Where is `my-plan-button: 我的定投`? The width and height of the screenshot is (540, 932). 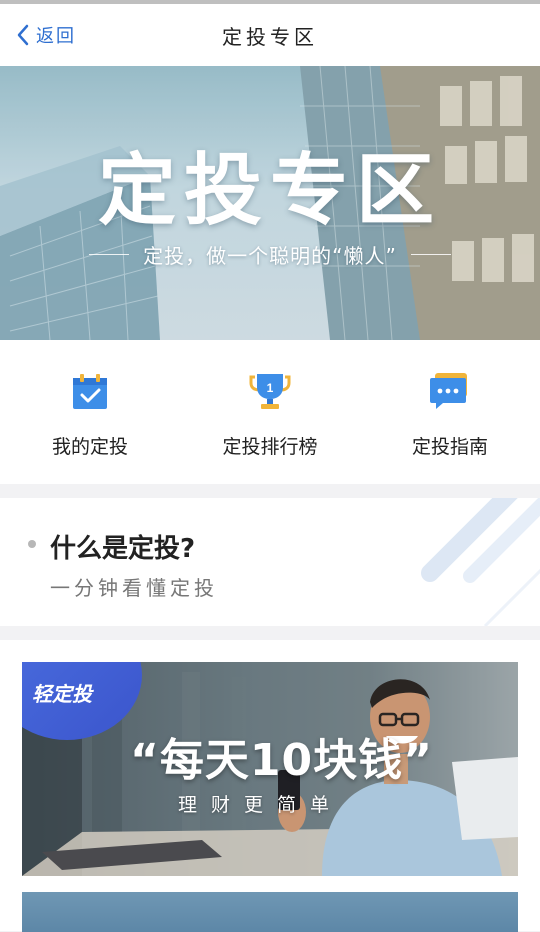
my-plan-button: 我的定投 is located at coordinates (90, 412).